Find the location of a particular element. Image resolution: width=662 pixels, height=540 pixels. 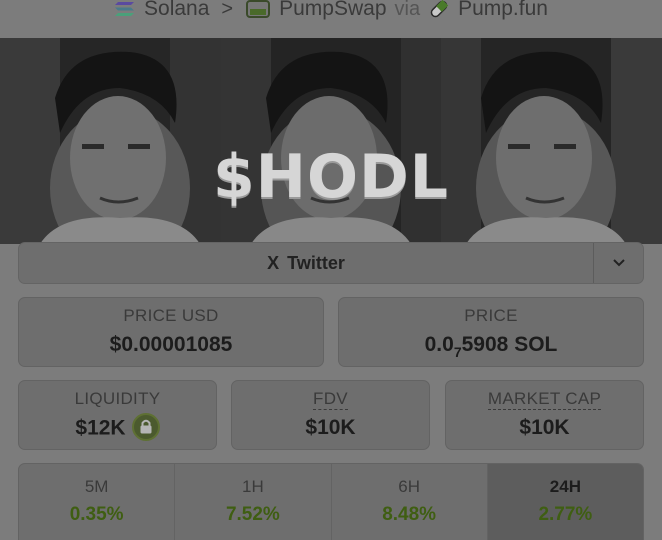

tab-label: 24H is located at coordinates (565, 486).